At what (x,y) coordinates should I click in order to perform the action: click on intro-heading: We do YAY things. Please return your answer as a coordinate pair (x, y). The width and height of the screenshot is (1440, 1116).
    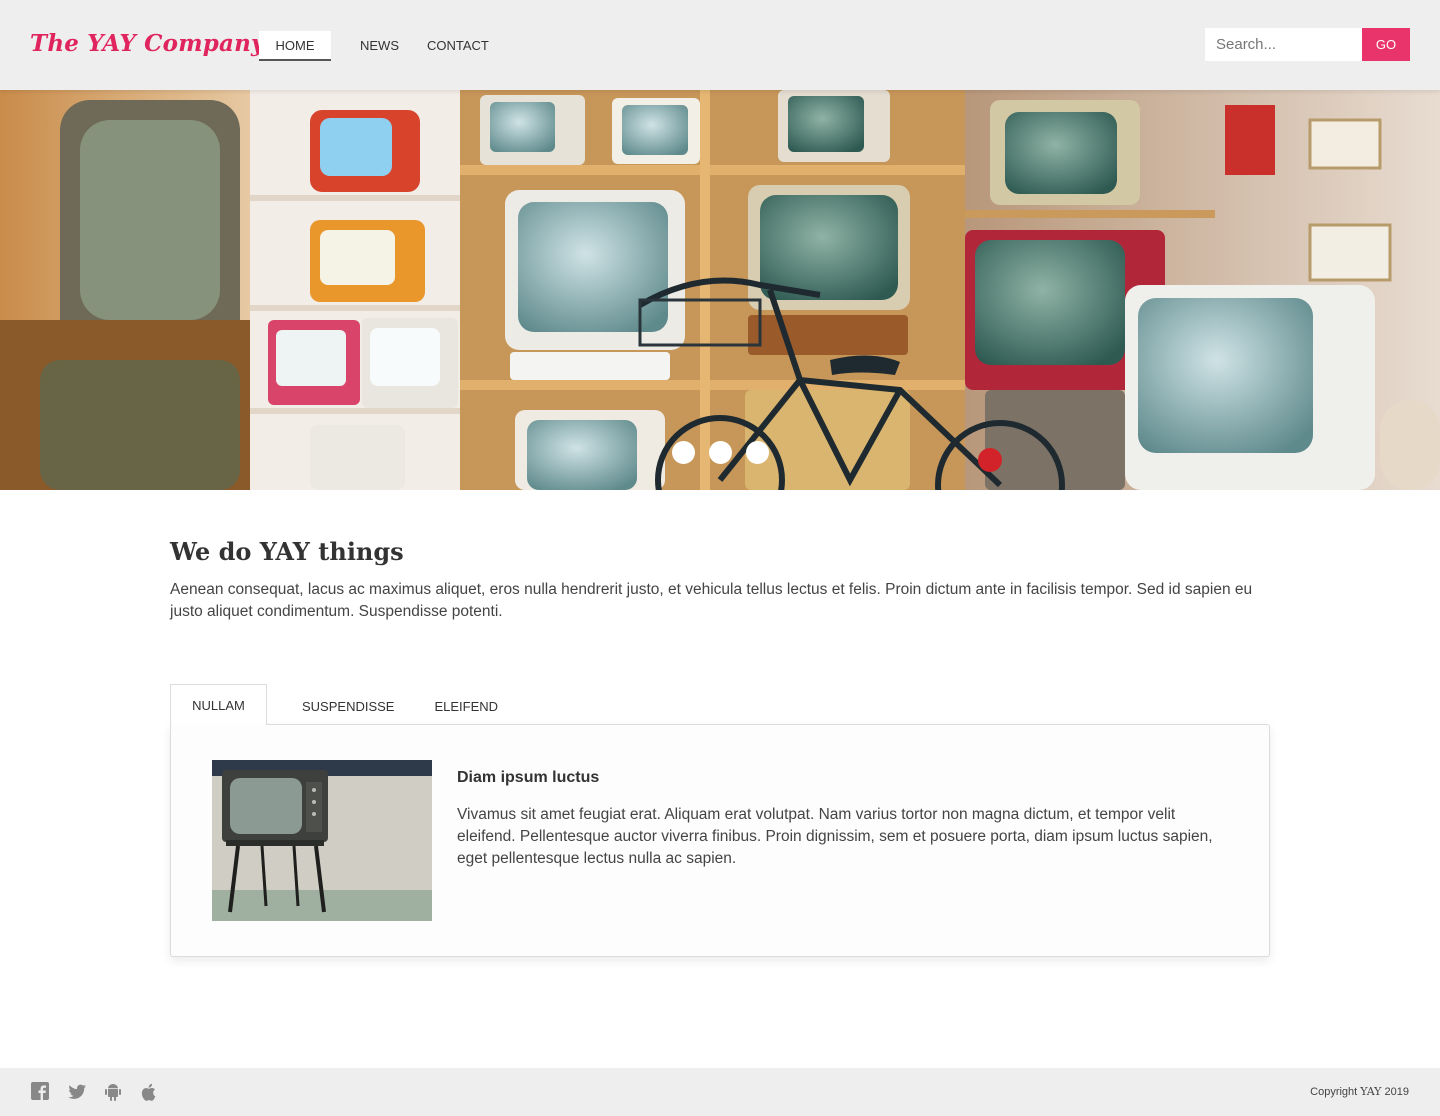
    Looking at the image, I should click on (287, 551).